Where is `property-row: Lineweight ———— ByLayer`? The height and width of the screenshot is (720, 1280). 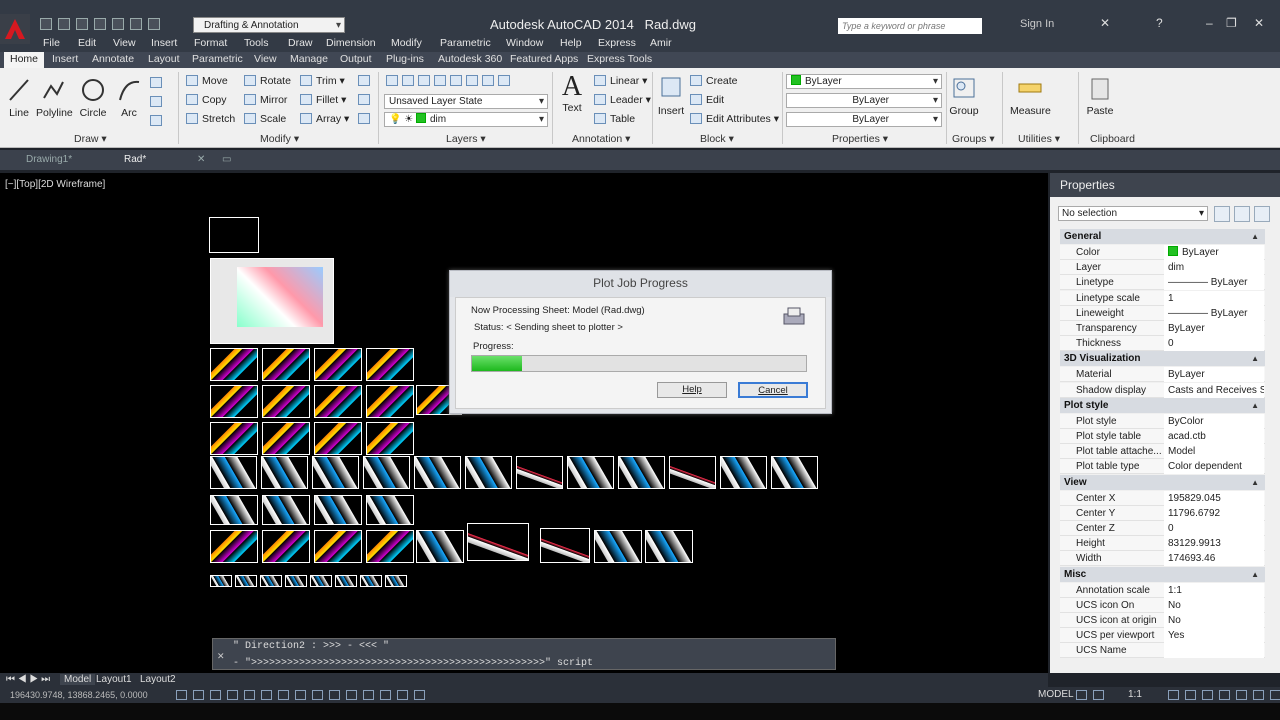 property-row: Lineweight ———— ByLayer is located at coordinates (1162, 313).